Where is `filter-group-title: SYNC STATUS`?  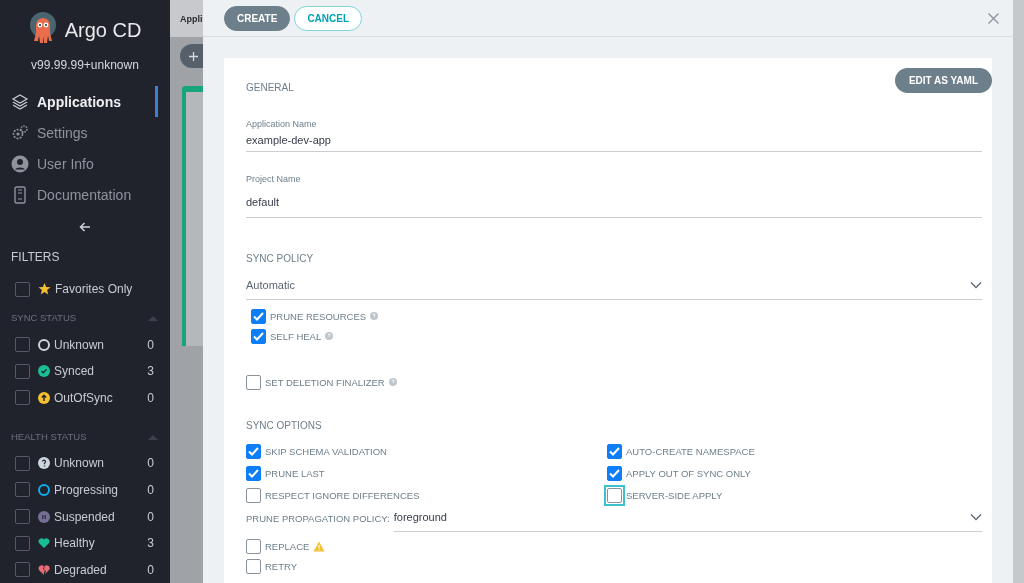
filter-group-title: SYNC STATUS is located at coordinates (44, 318).